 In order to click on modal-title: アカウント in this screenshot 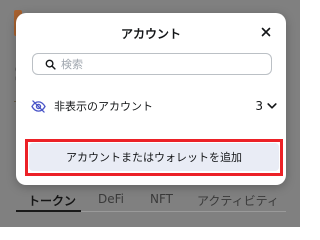, I will do `click(150, 34)`.